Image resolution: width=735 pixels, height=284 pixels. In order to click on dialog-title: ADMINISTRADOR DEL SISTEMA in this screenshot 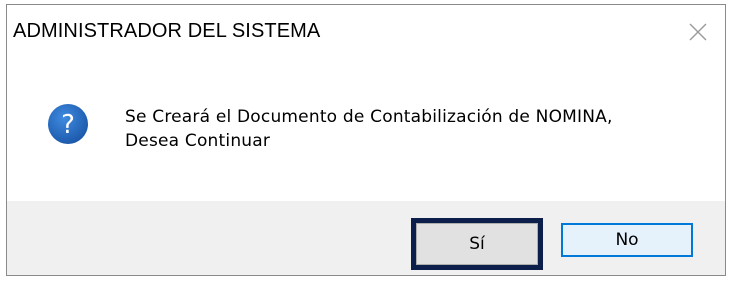, I will do `click(167, 31)`.